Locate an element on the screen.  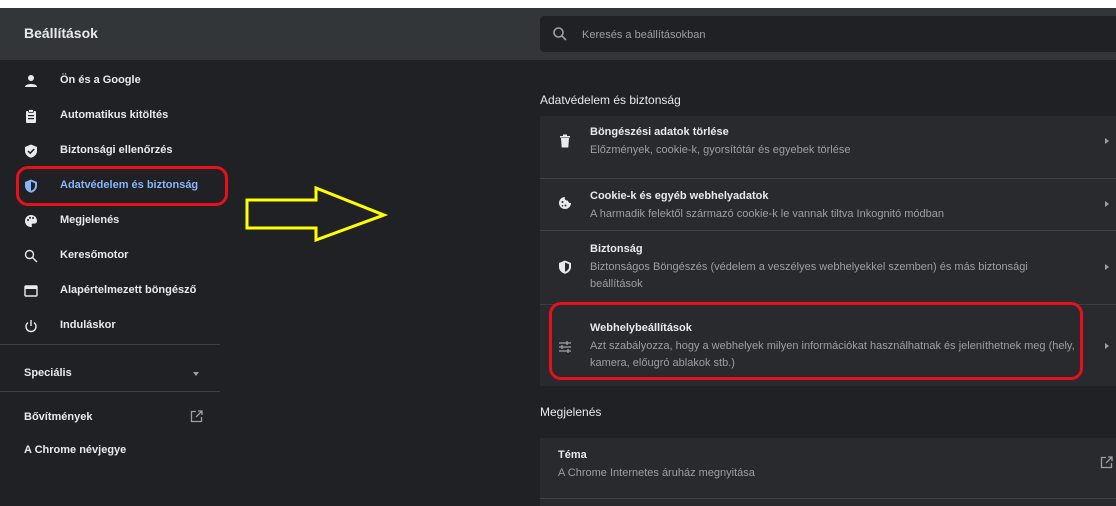
search-box is located at coordinates (828, 34).